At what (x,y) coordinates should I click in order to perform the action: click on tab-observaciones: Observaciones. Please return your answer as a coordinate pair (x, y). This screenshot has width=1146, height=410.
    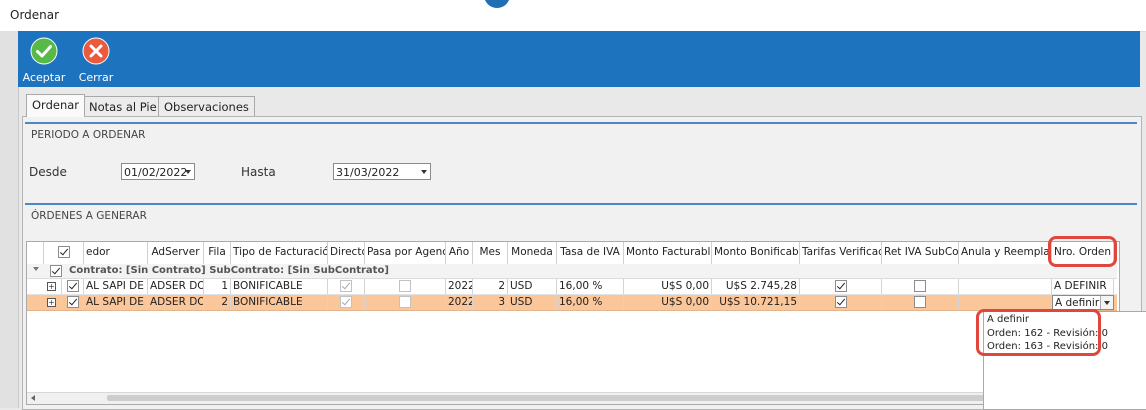
    Looking at the image, I should click on (206, 106).